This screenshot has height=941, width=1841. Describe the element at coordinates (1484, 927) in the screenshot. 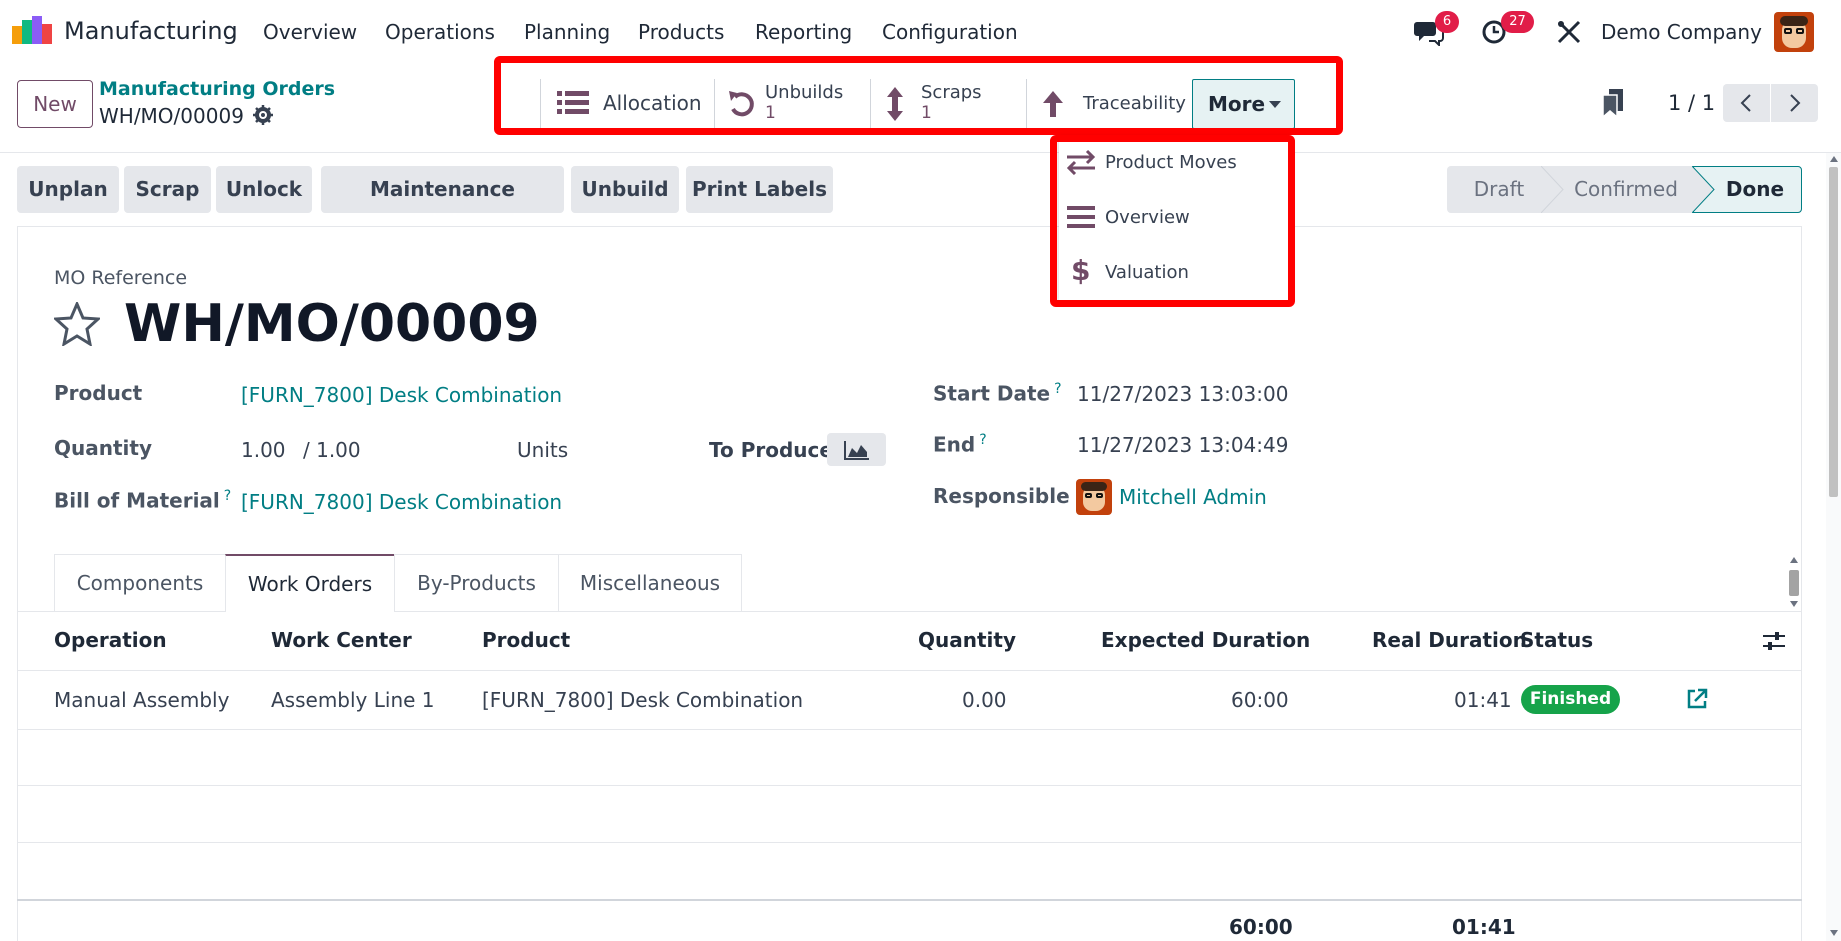

I see `total-real-duration: 01:41` at that location.